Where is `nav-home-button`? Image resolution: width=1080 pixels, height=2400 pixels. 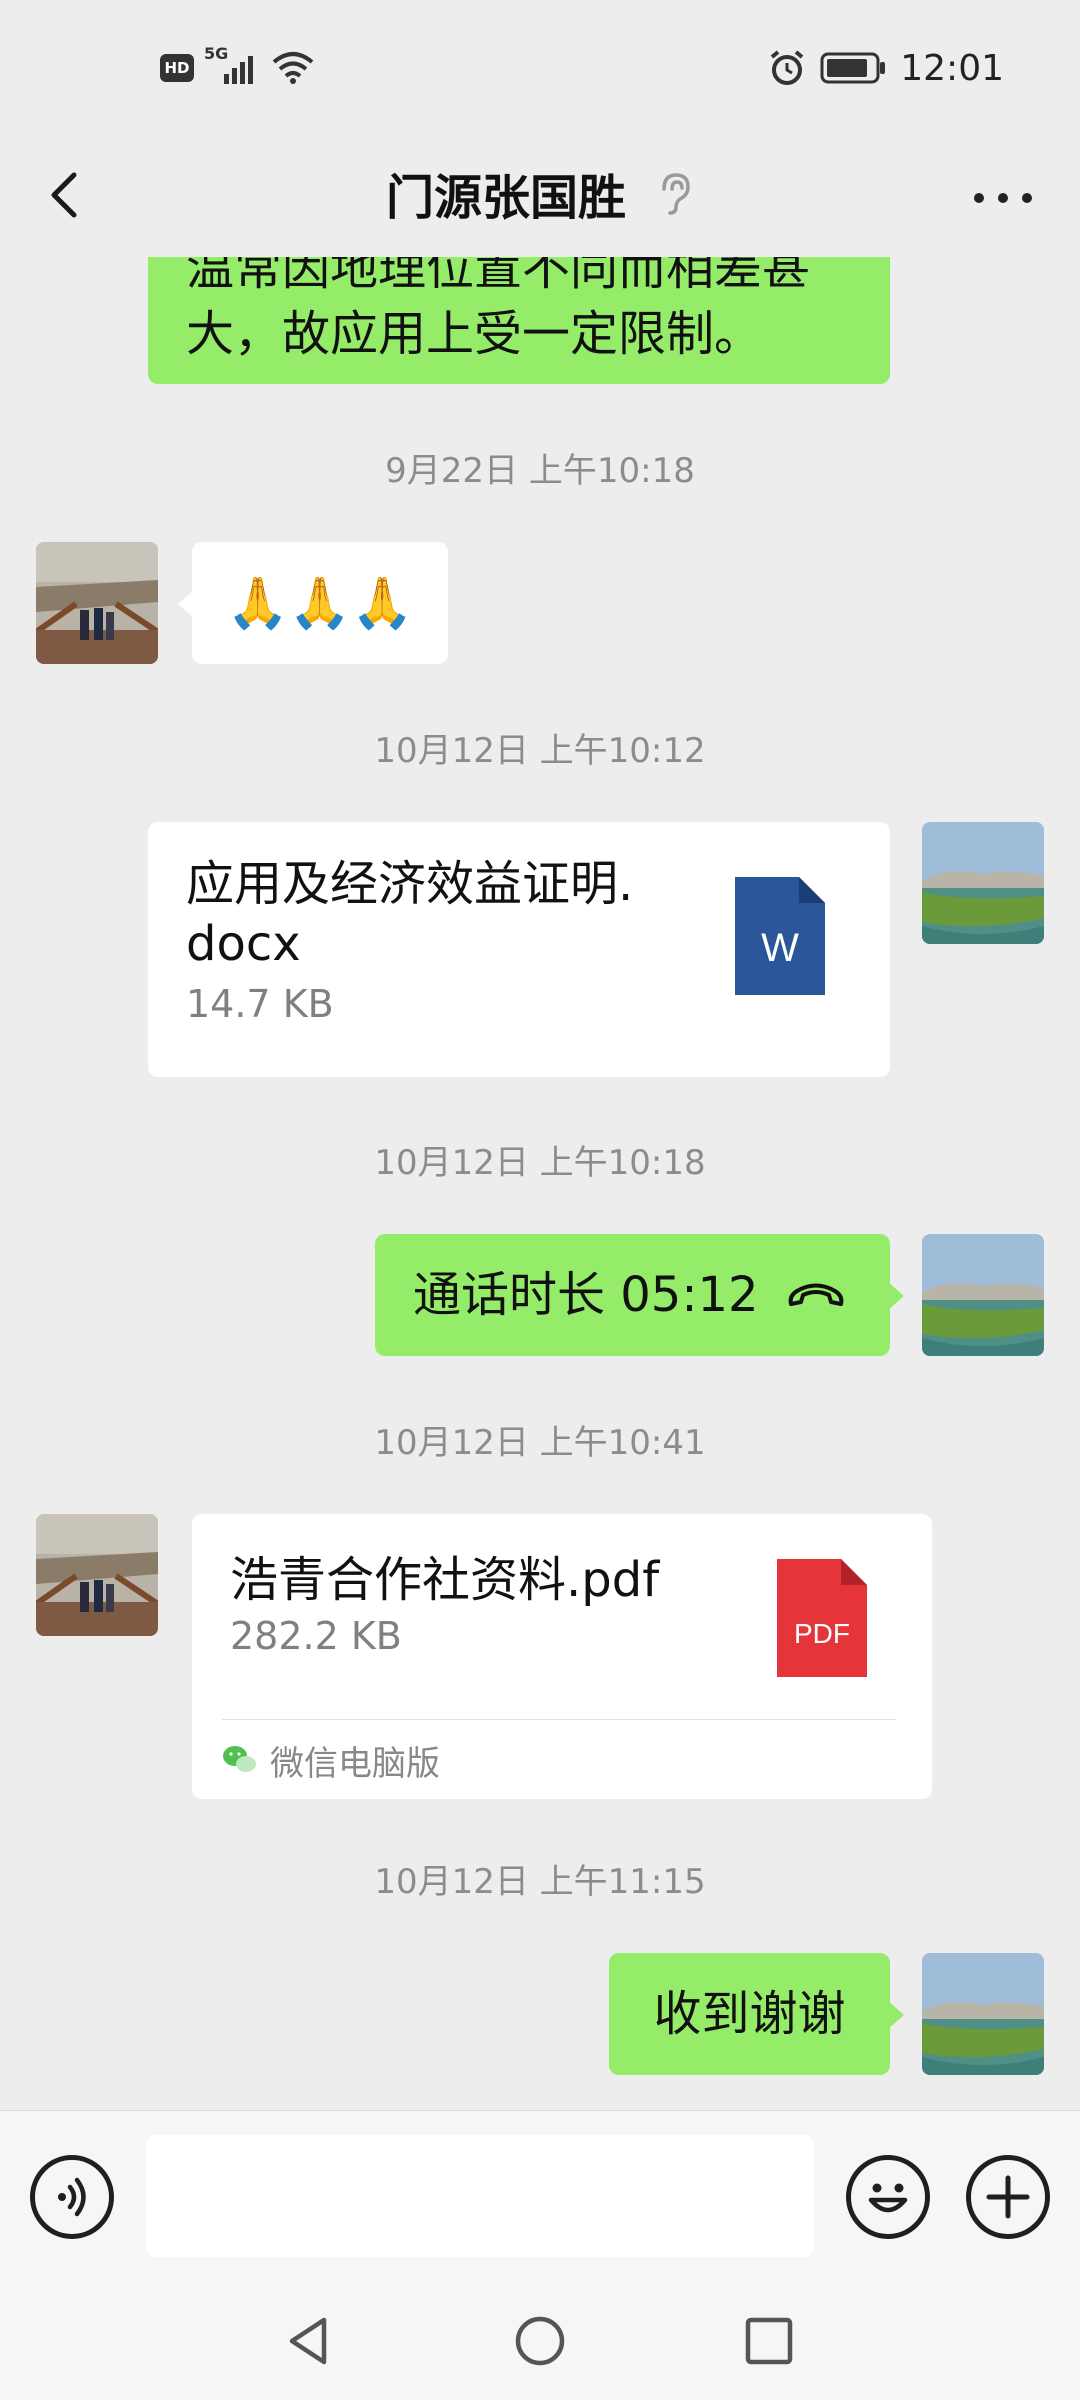 nav-home-button is located at coordinates (540, 2341).